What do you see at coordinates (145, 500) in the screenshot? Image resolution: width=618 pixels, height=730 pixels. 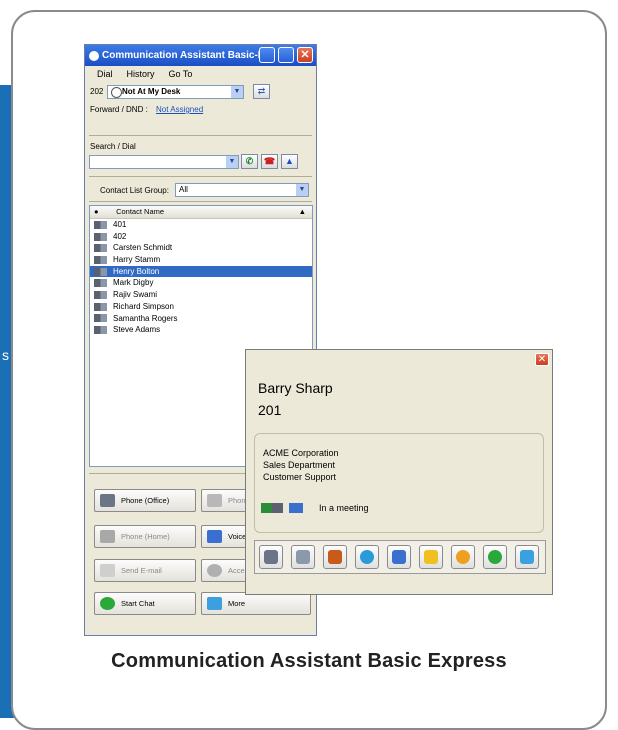 I see `phone-office-button: Phone (Office)` at bounding box center [145, 500].